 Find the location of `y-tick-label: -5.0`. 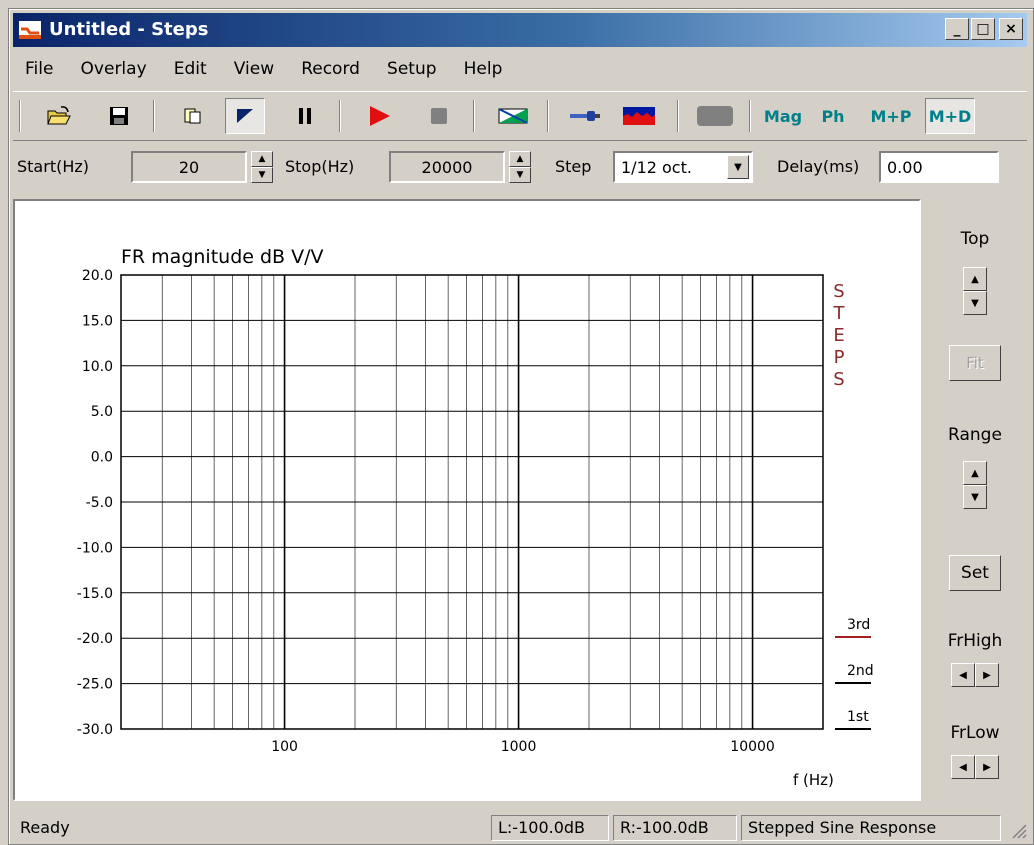

y-tick-label: -5.0 is located at coordinates (99, 503).